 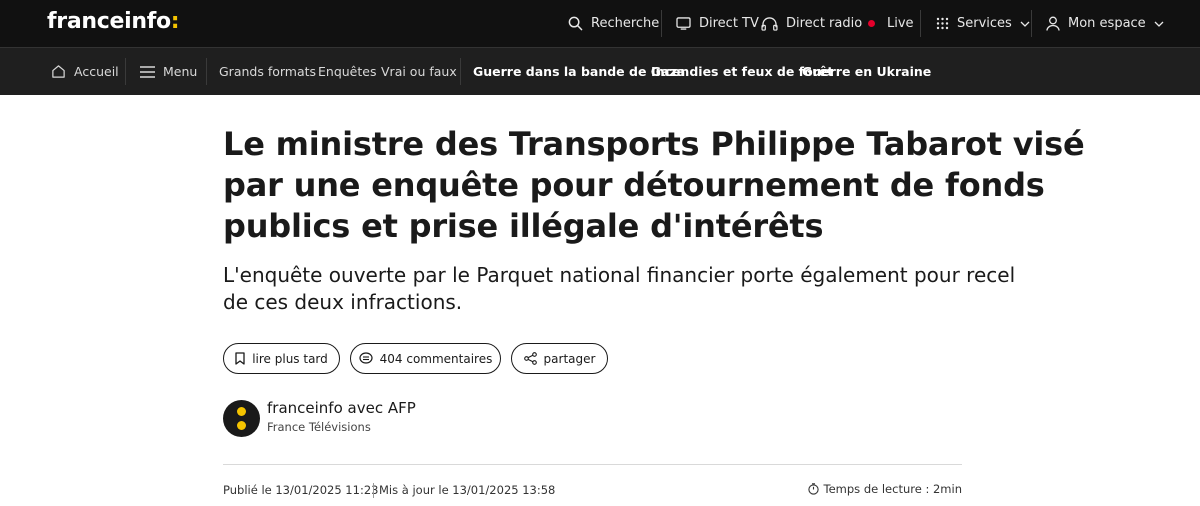 What do you see at coordinates (419, 71) in the screenshot?
I see `nav-link-vrai-ou-faux: Vrai ou faux` at bounding box center [419, 71].